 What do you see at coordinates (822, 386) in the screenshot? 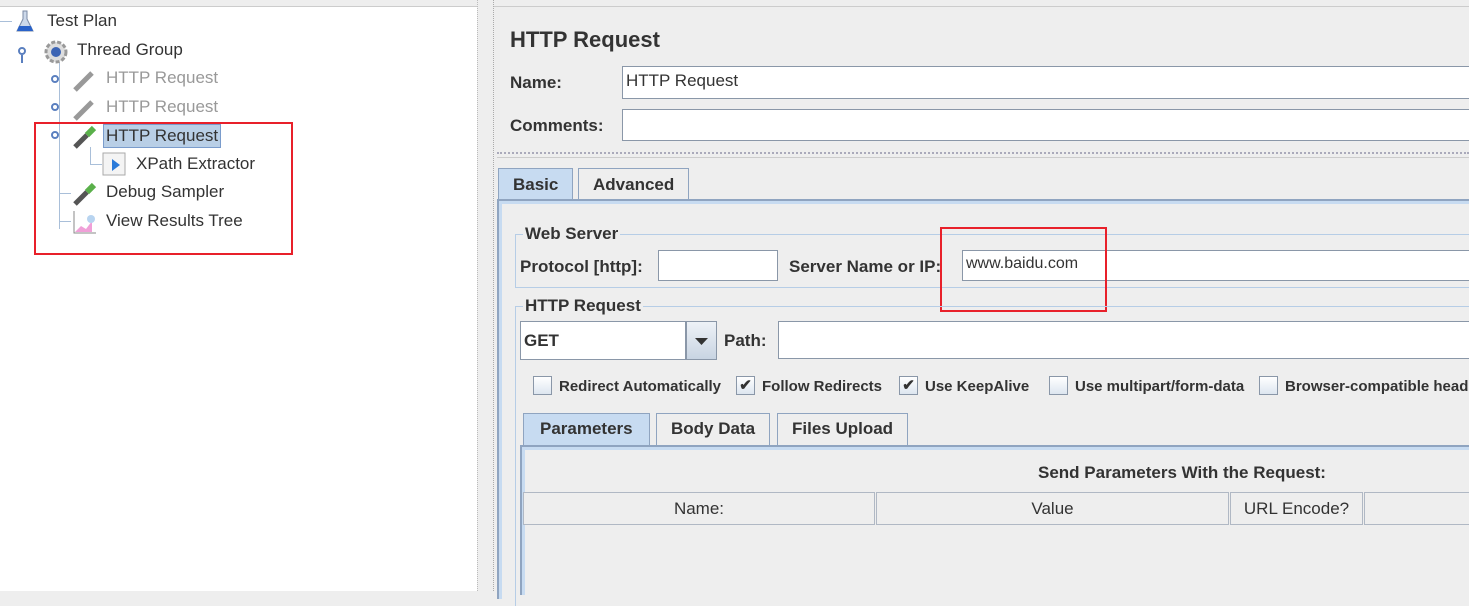
I see `follow-redirects-label: Follow Redirects` at bounding box center [822, 386].